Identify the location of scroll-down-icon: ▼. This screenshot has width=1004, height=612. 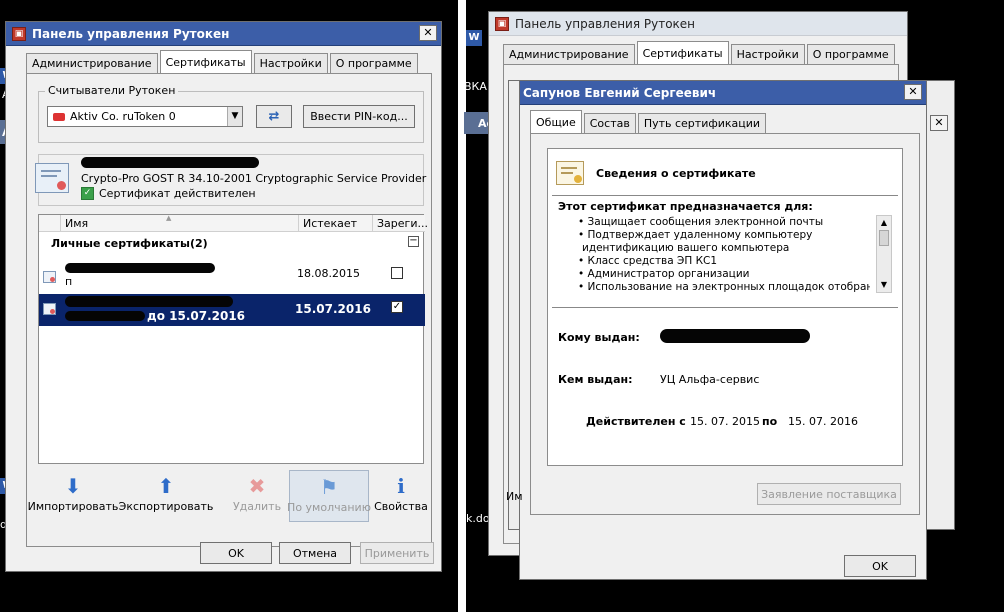
(884, 285).